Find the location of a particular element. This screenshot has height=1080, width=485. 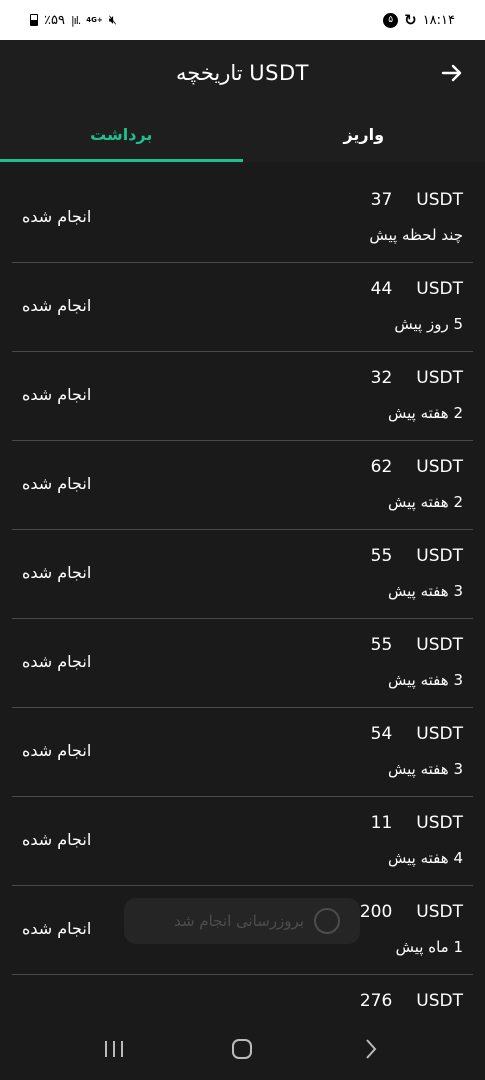

transaction-amount-line: 11 USDT is located at coordinates (417, 823).